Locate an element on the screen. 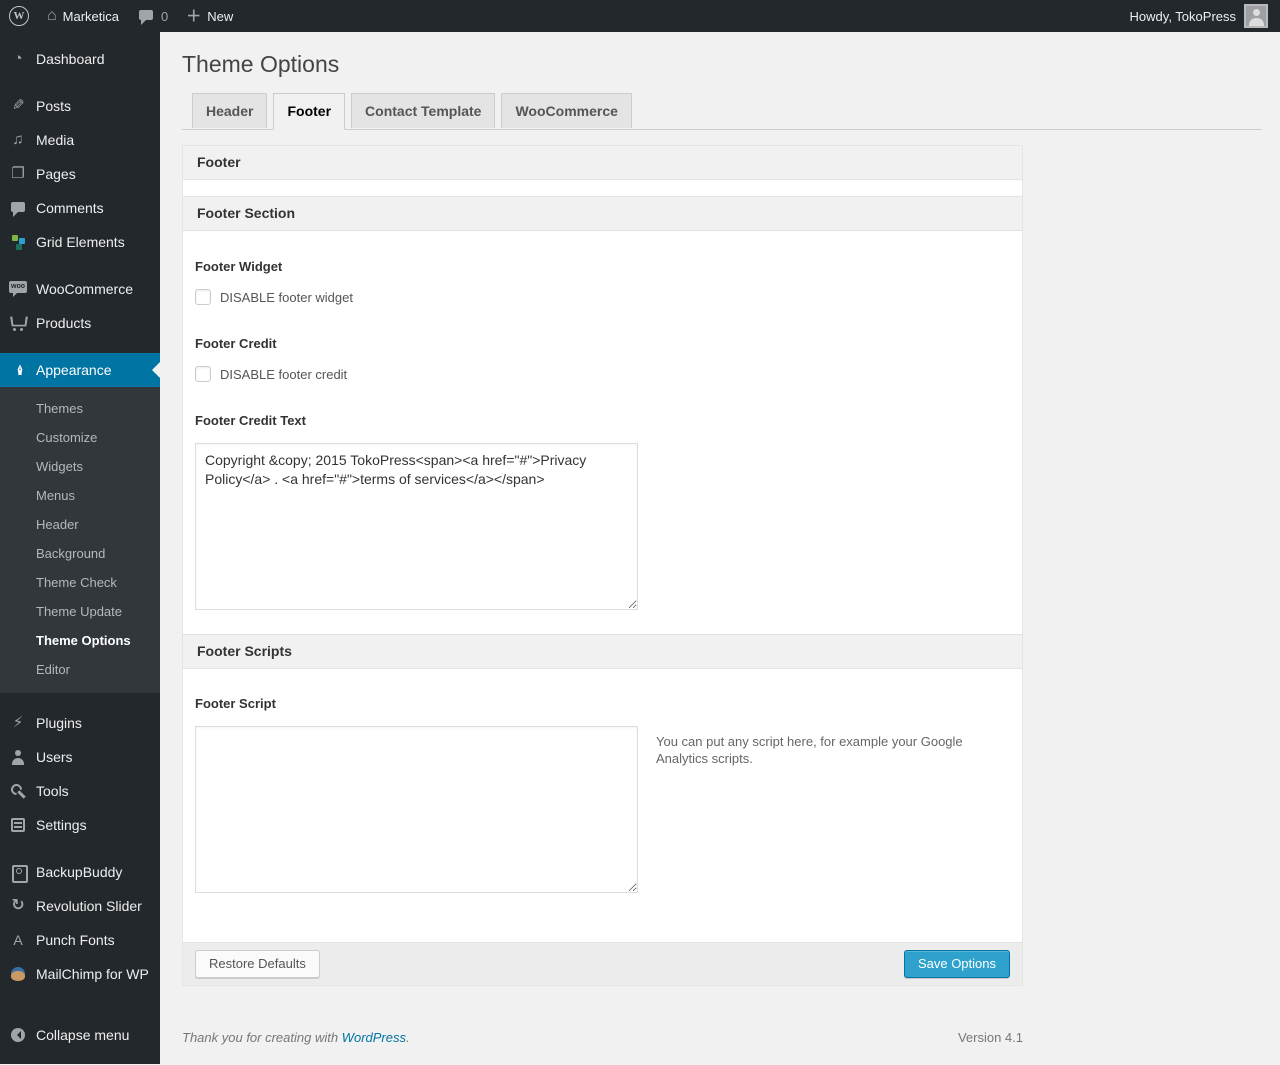 This screenshot has width=1280, height=1065. disable-footer-widget-checkbox is located at coordinates (203, 297).